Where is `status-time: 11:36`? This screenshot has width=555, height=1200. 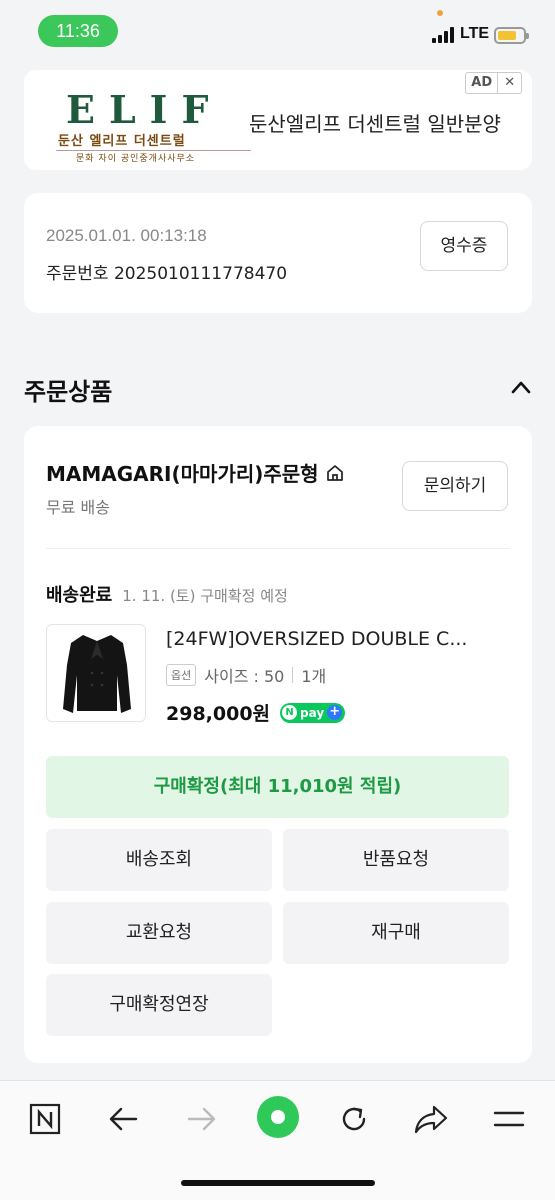 status-time: 11:36 is located at coordinates (78, 31).